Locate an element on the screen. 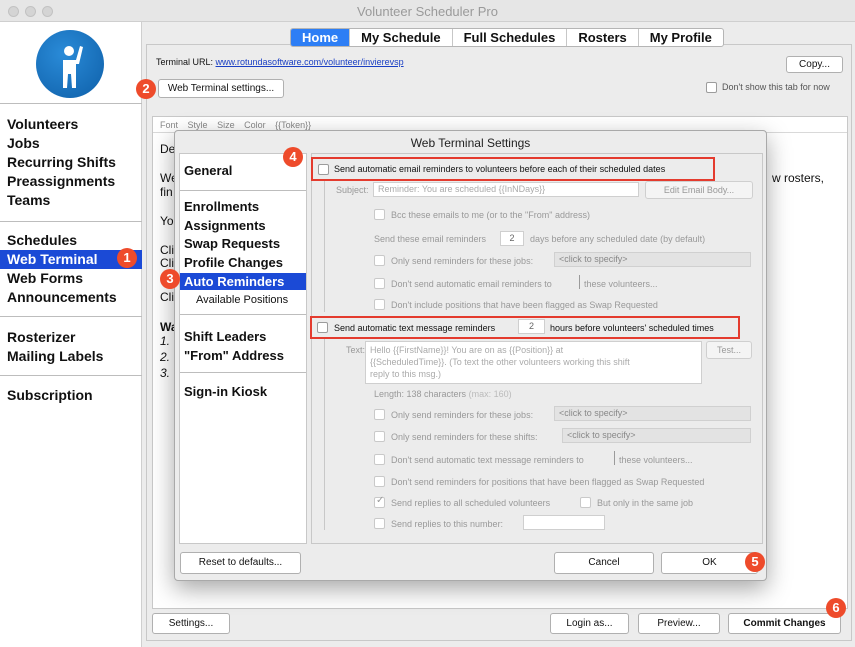 This screenshot has width=855, height=647. text-jobs-specify-field: <click to specify> is located at coordinates (652, 413).